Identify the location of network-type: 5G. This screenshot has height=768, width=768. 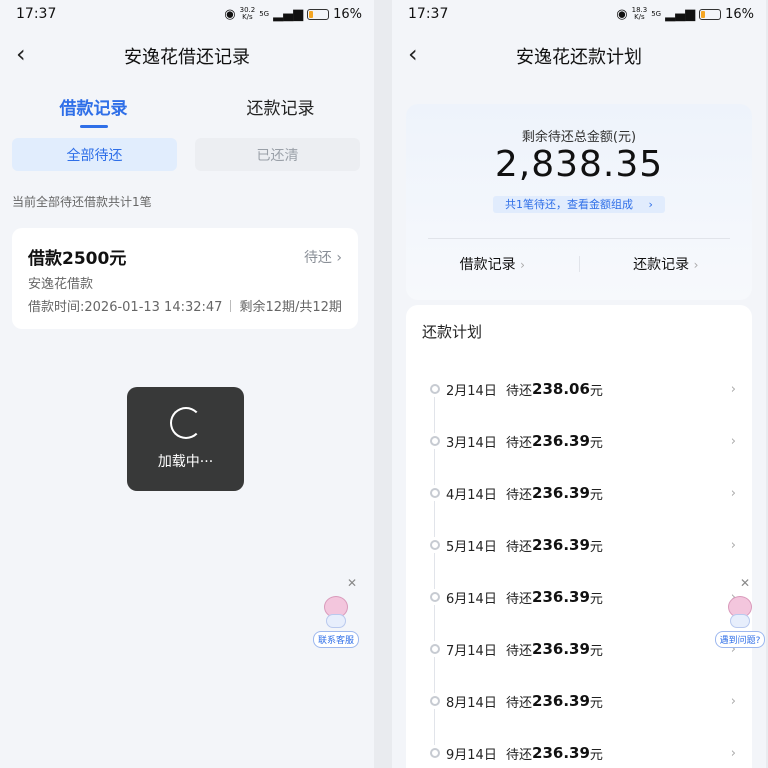
(656, 13).